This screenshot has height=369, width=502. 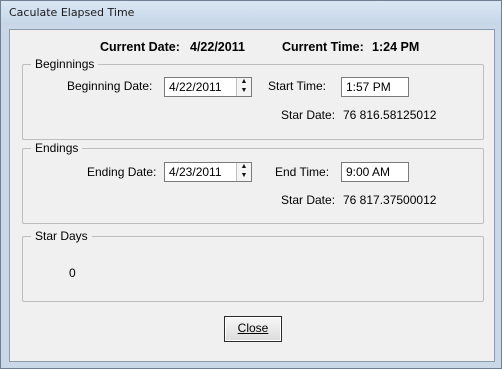 I want to click on end-time-value: 9:00 AM, so click(x=368, y=172).